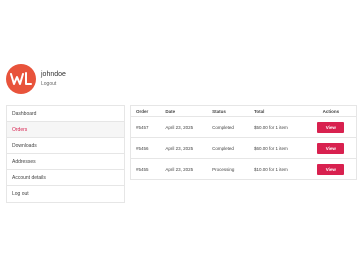 The image size is (362, 268). What do you see at coordinates (277, 111) in the screenshot?
I see `column-header-total: Total` at bounding box center [277, 111].